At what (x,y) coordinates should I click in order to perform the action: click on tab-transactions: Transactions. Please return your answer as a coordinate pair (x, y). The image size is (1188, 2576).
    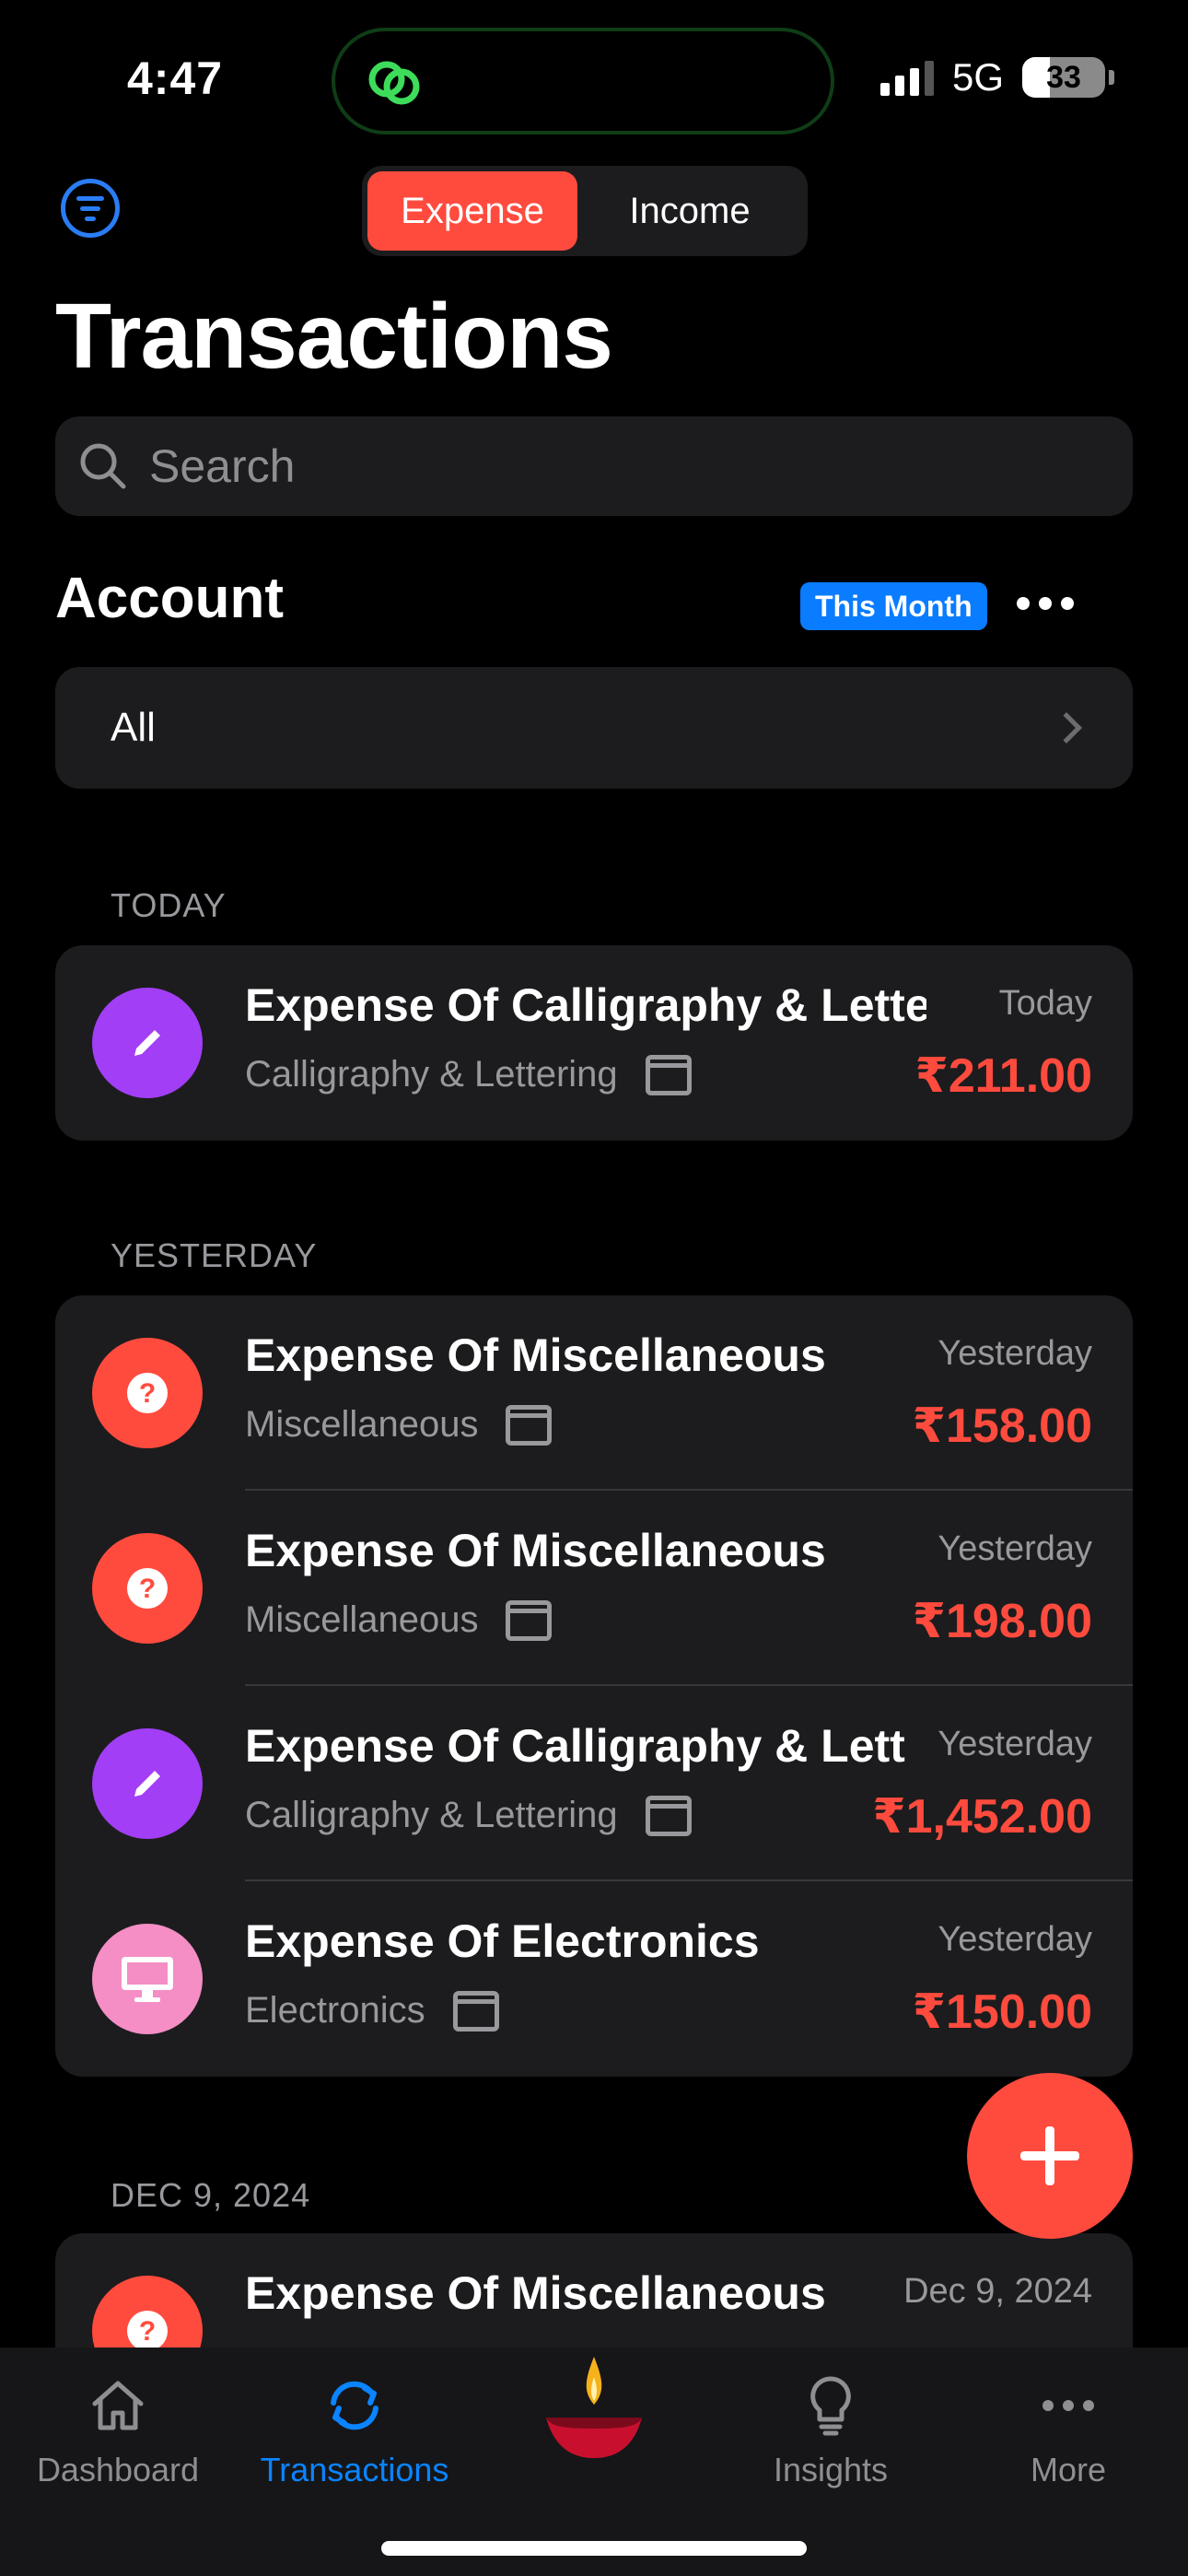
    Looking at the image, I should click on (354, 2431).